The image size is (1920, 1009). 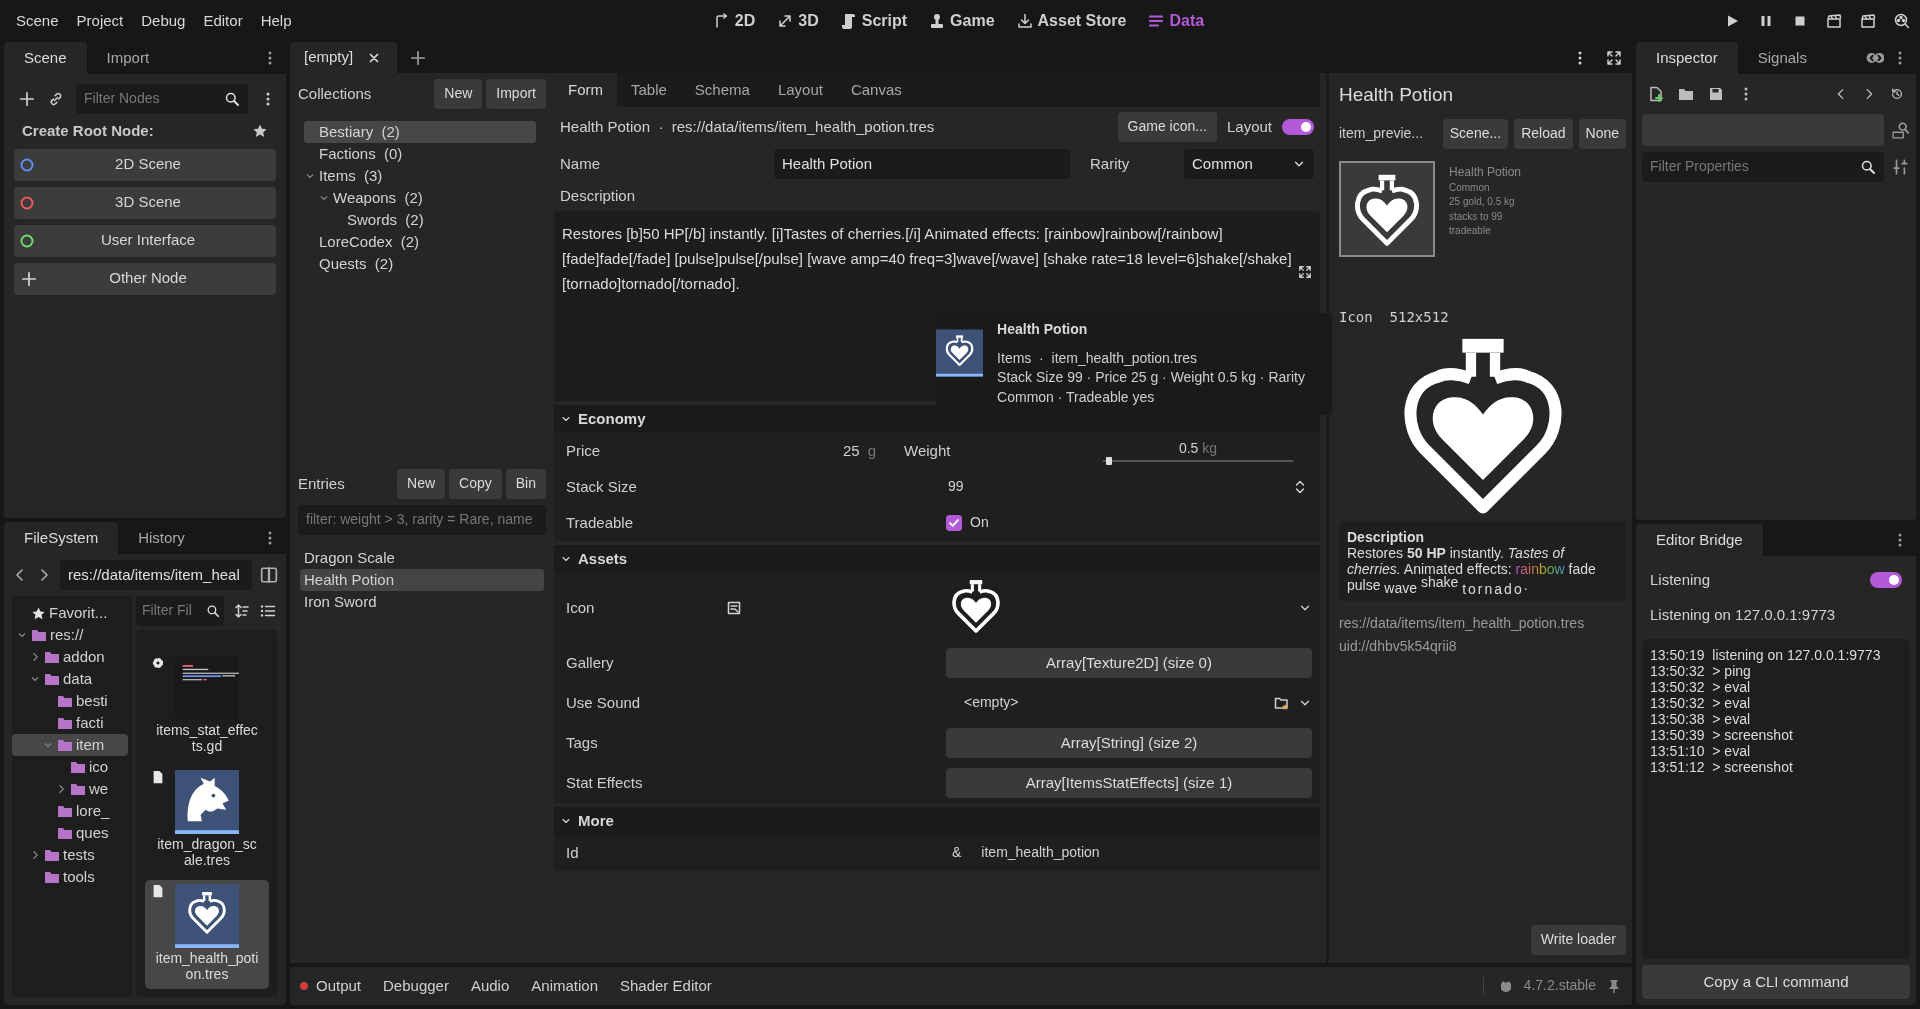 I want to click on filter-field: Filter Nodes, so click(x=162, y=99).